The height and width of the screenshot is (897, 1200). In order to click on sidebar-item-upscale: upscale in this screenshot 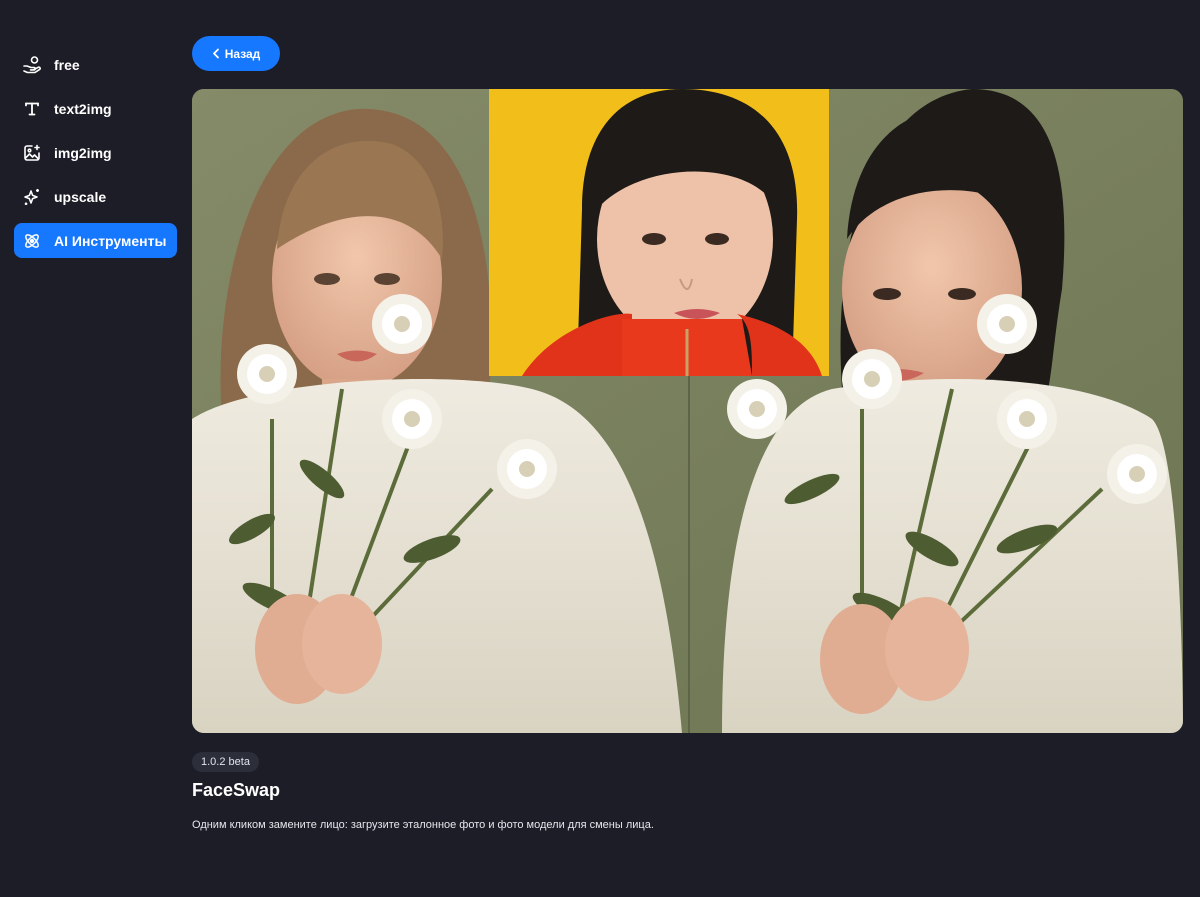, I will do `click(95, 196)`.